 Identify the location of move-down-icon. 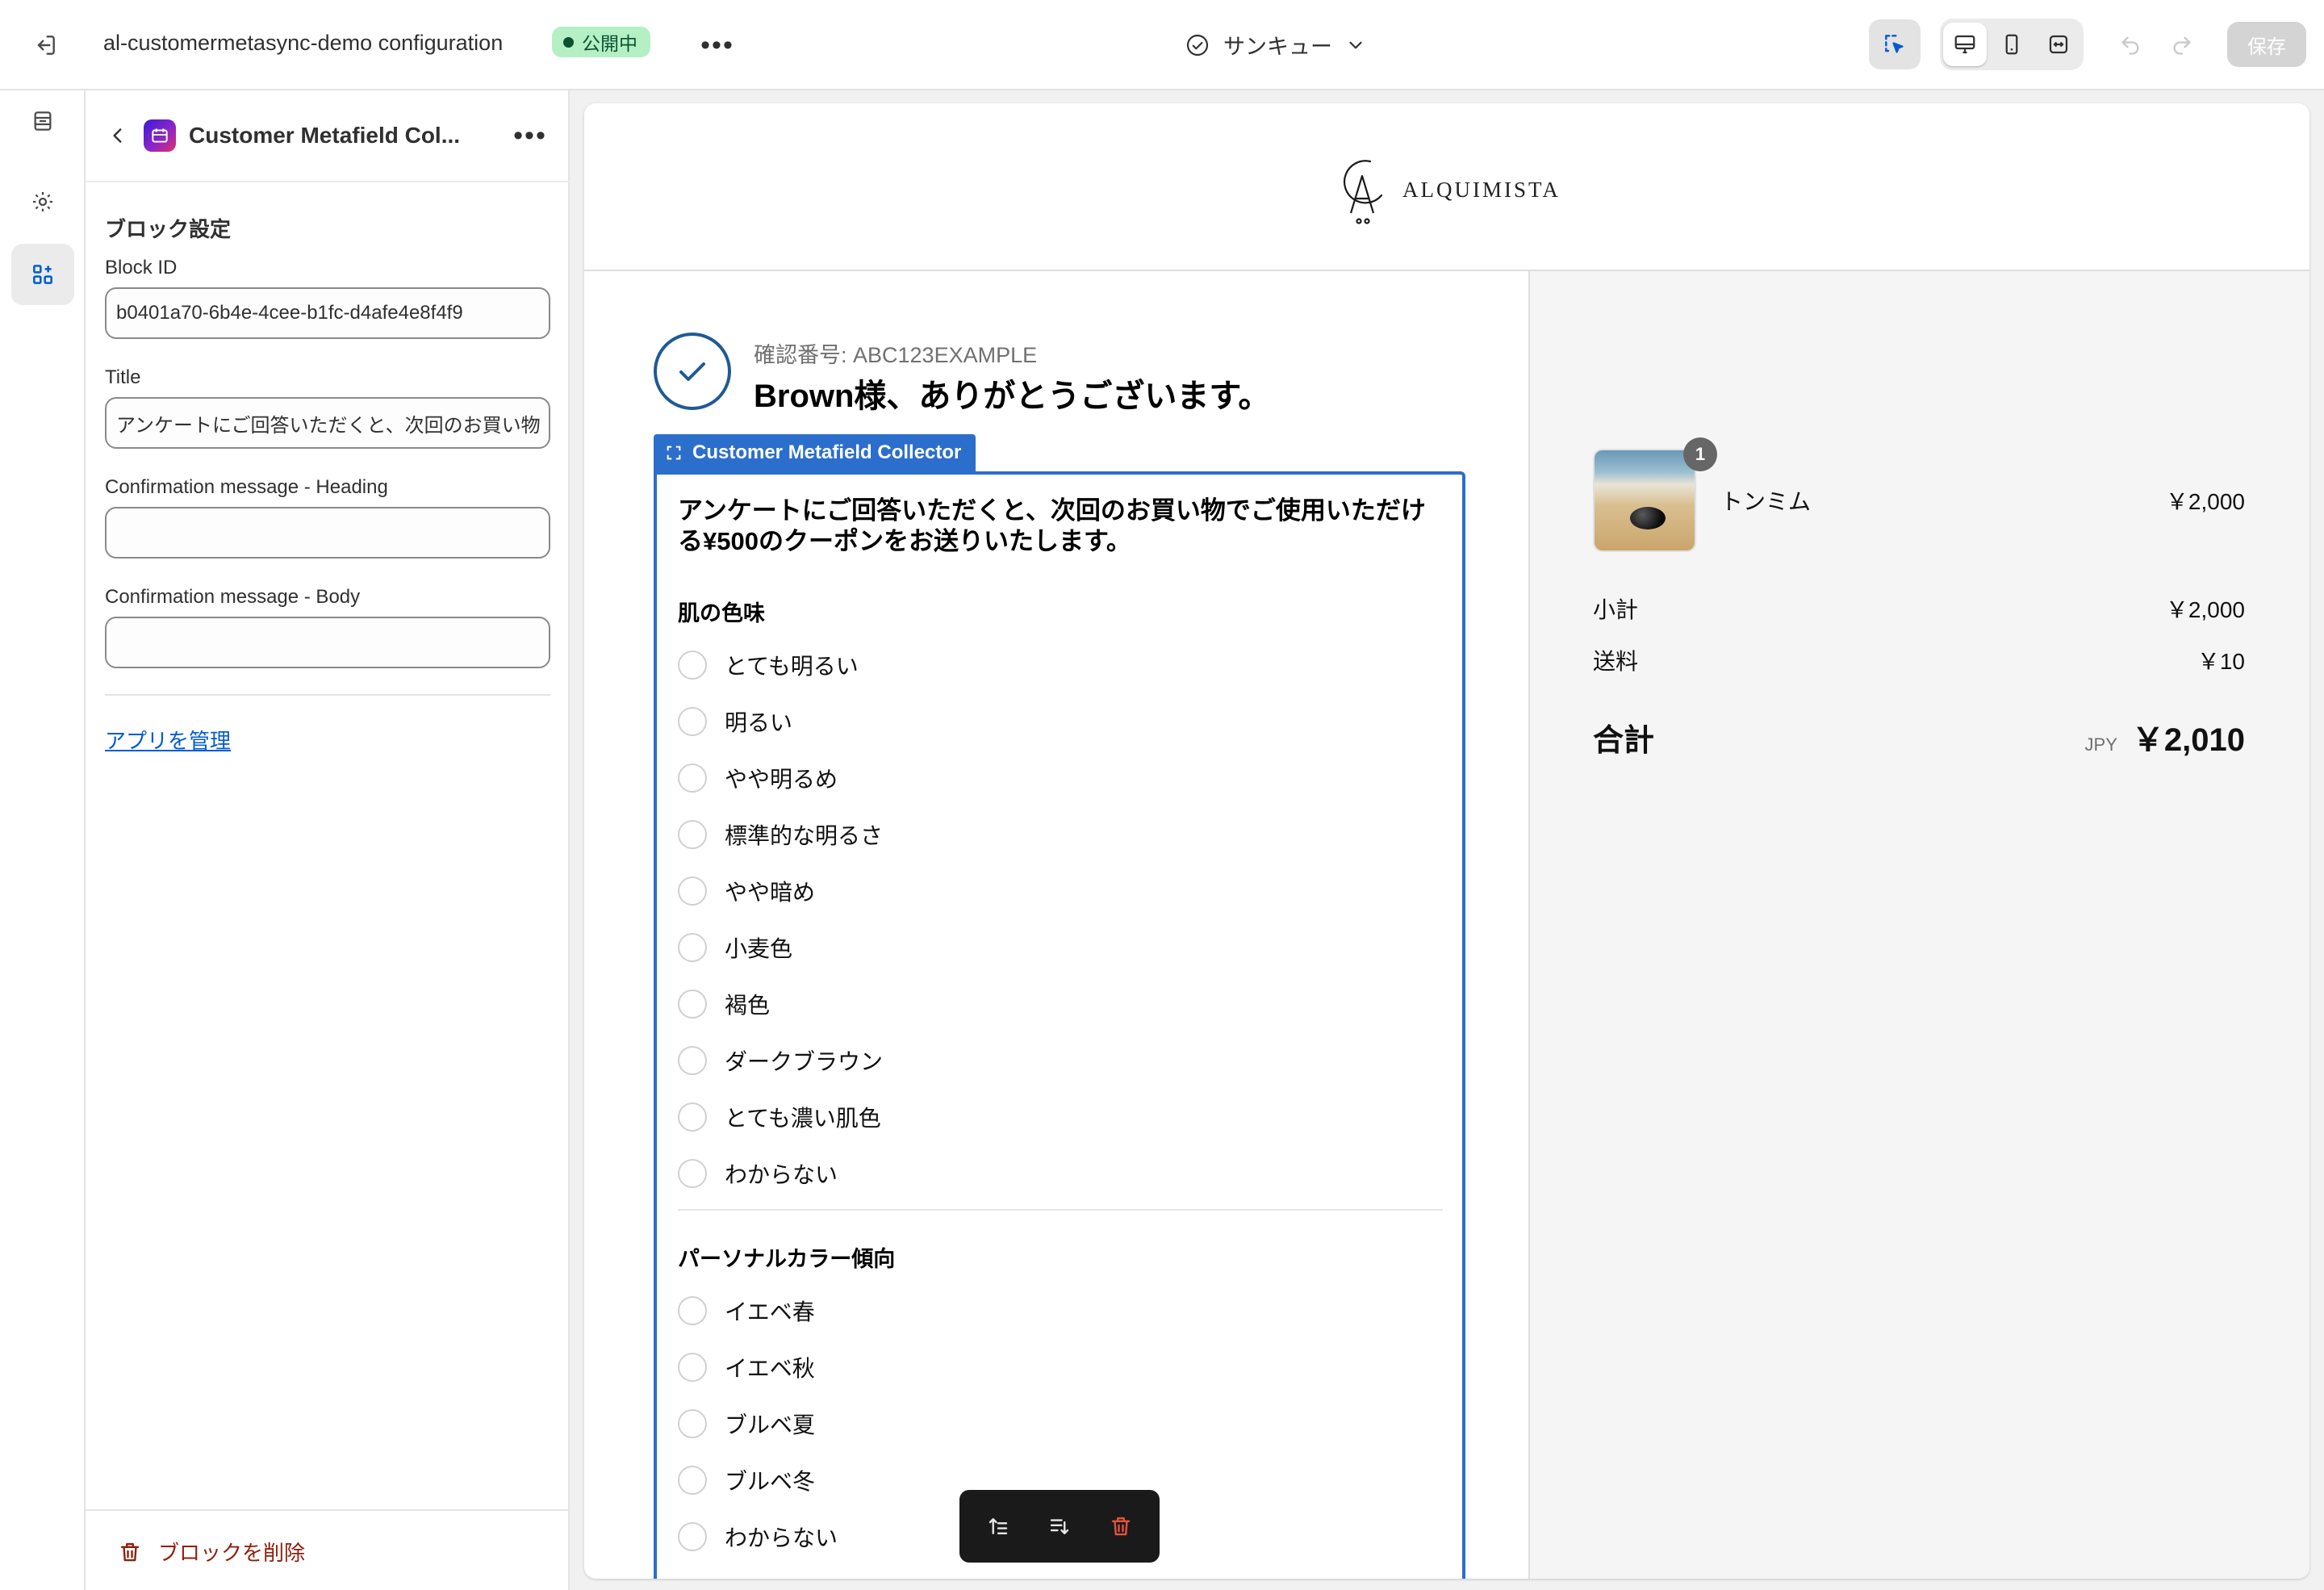
(1059, 1526).